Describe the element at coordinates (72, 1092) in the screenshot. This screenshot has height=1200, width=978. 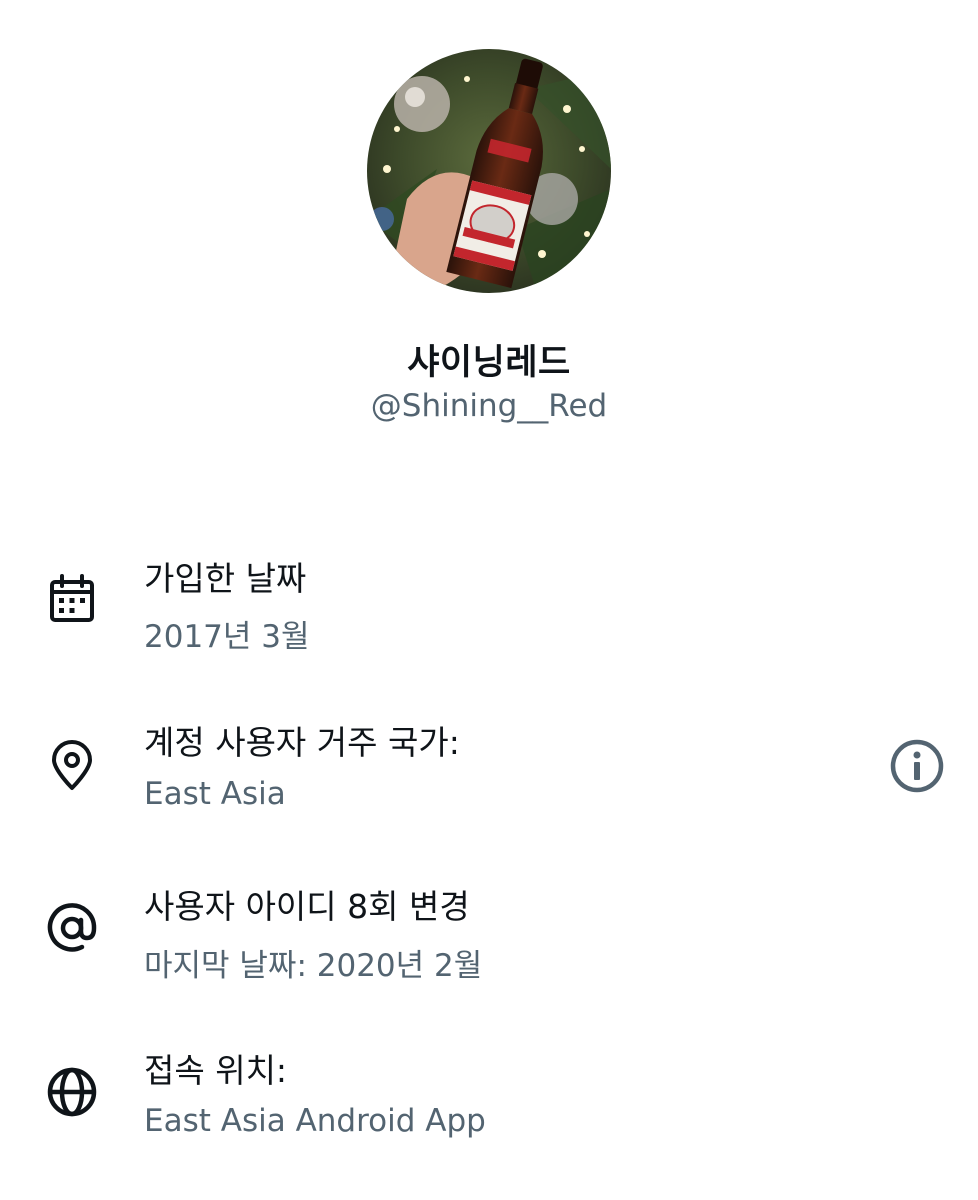
I see `globe-icon` at that location.